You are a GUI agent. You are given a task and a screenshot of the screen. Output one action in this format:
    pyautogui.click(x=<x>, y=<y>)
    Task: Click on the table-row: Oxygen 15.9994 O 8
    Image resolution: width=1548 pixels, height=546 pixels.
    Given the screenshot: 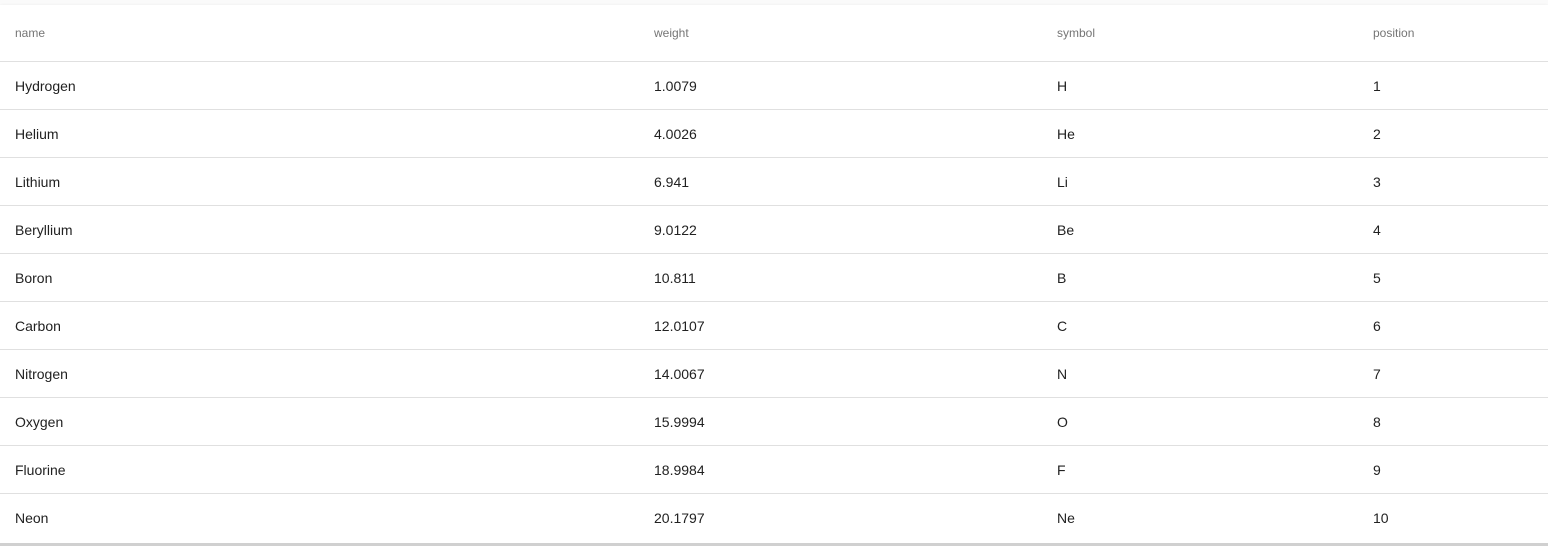 What is the action you would take?
    pyautogui.click(x=774, y=421)
    